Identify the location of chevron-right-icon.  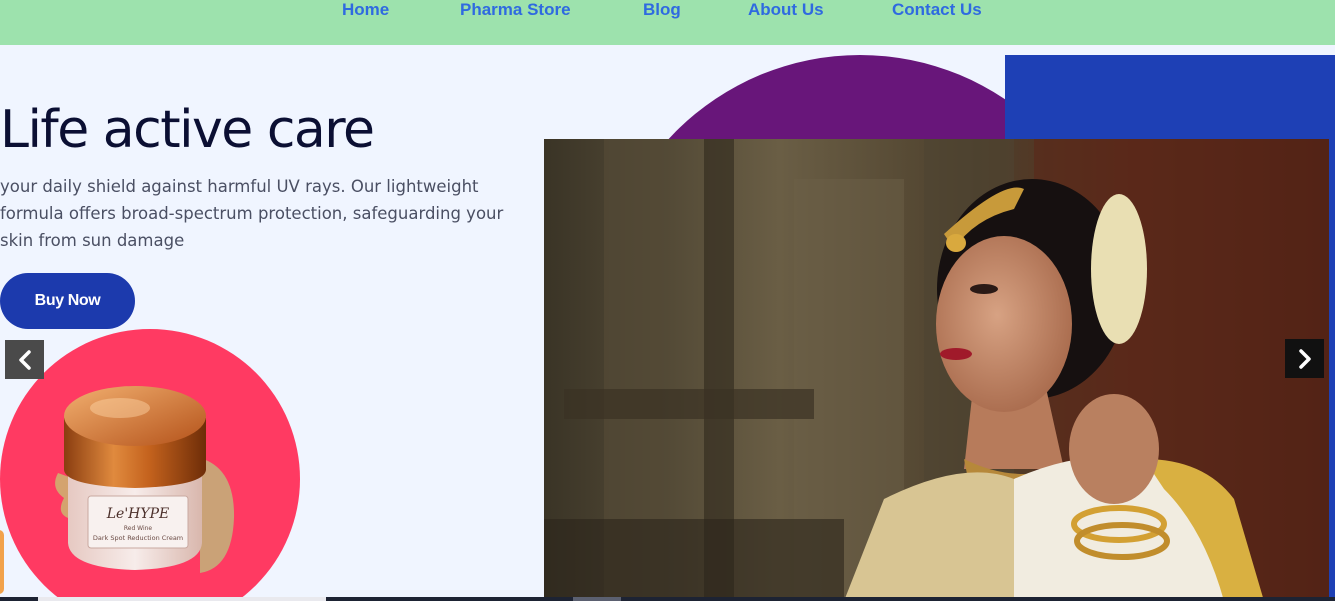
(1304, 358).